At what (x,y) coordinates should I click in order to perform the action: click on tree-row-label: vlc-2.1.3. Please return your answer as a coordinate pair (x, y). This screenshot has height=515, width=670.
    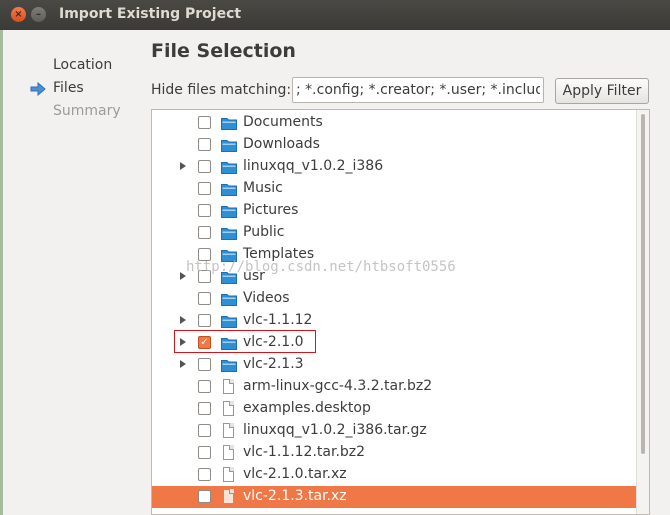
    Looking at the image, I should click on (273, 364).